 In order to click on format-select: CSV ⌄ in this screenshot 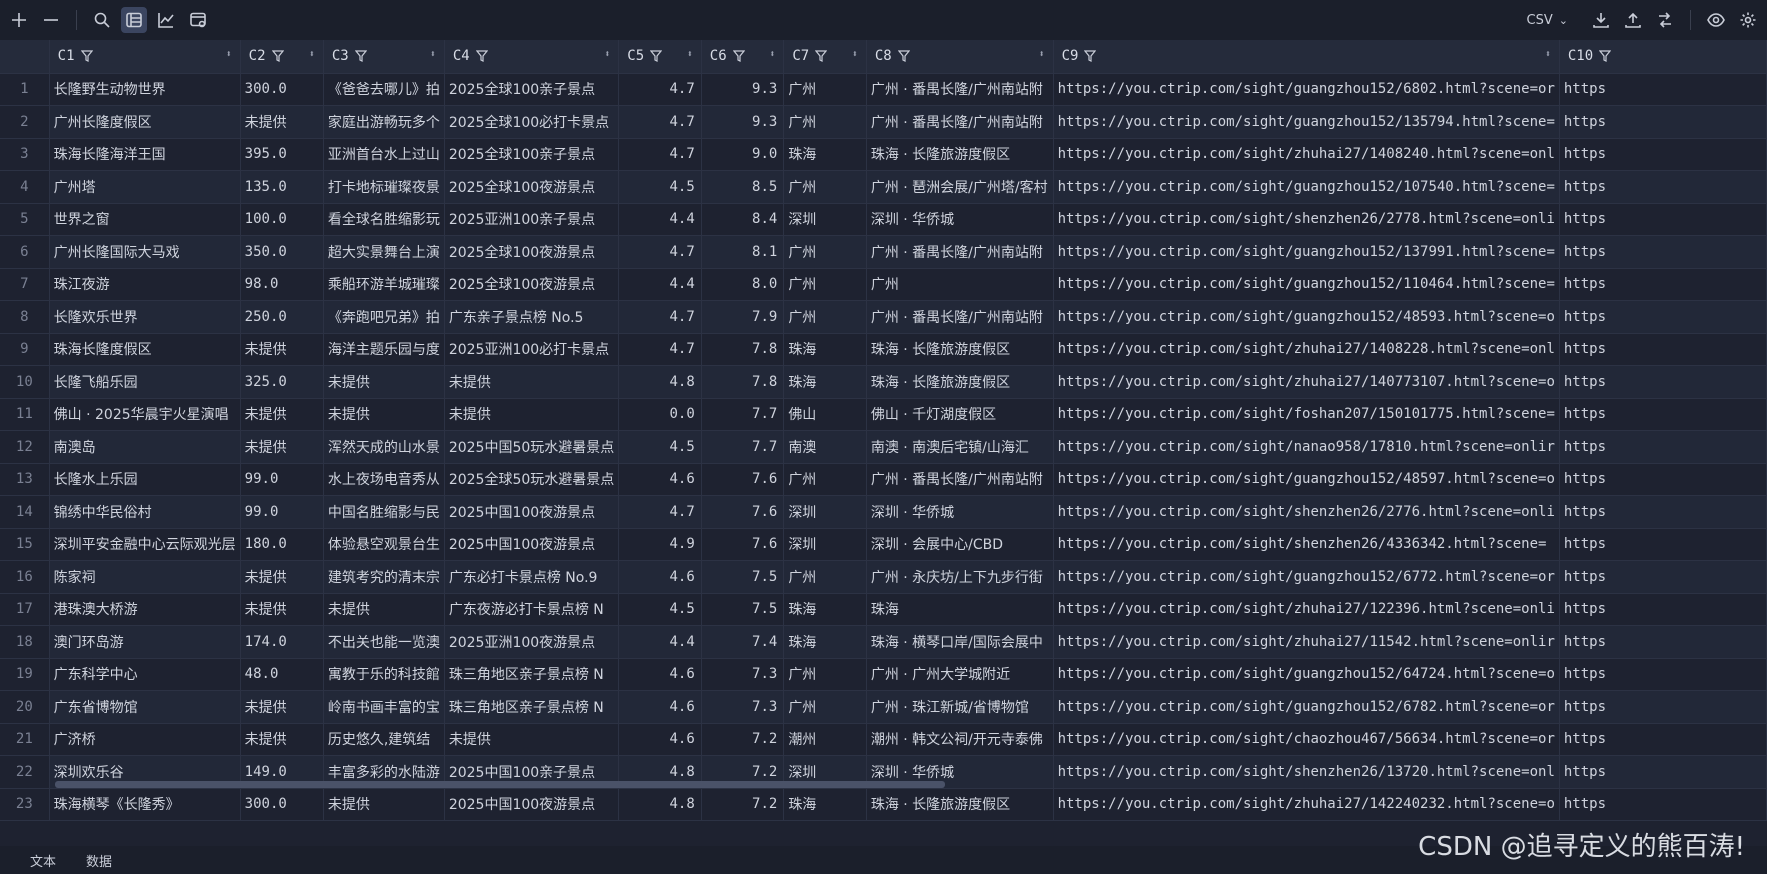, I will do `click(1547, 20)`.